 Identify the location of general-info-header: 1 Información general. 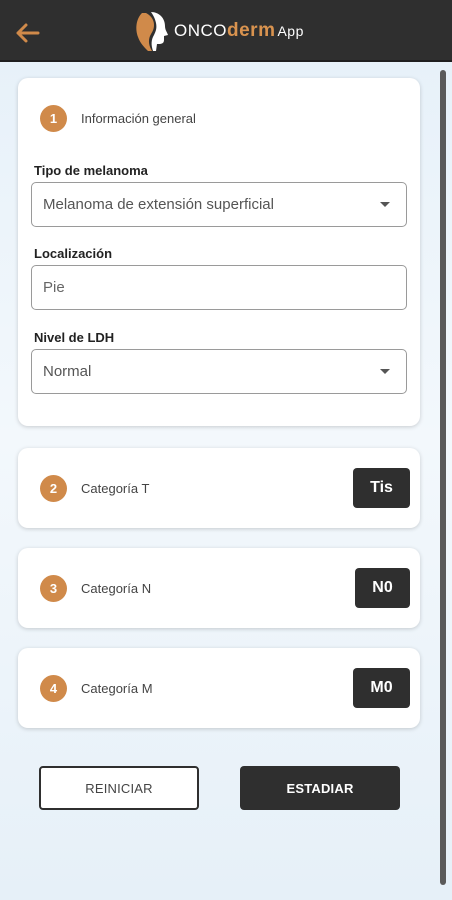
(118, 118).